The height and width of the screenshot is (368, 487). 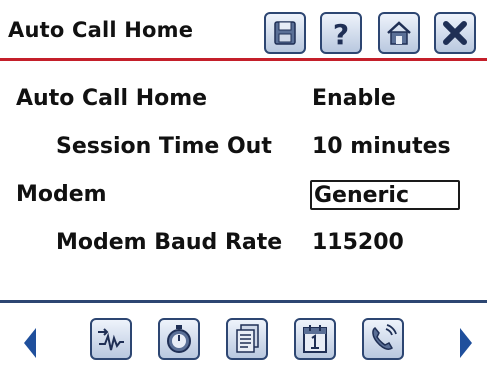 I want to click on toolbar-calendar-button, so click(x=315, y=339).